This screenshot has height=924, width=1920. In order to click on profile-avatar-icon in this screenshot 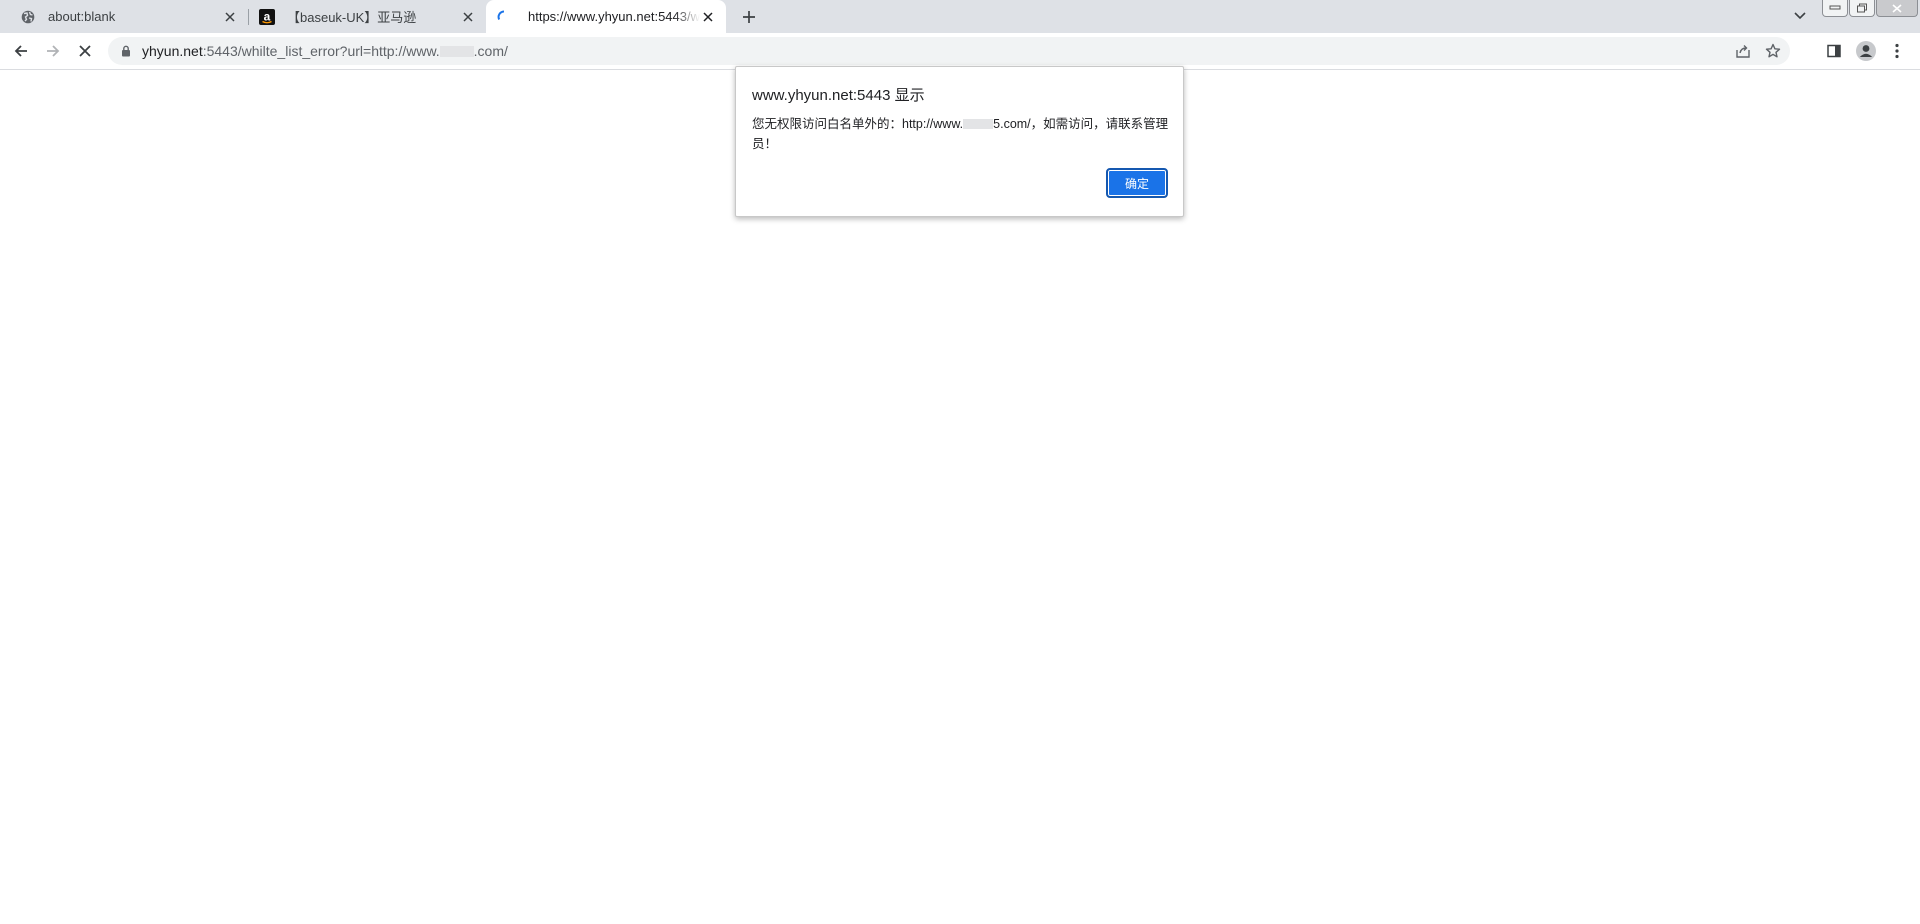, I will do `click(1866, 51)`.